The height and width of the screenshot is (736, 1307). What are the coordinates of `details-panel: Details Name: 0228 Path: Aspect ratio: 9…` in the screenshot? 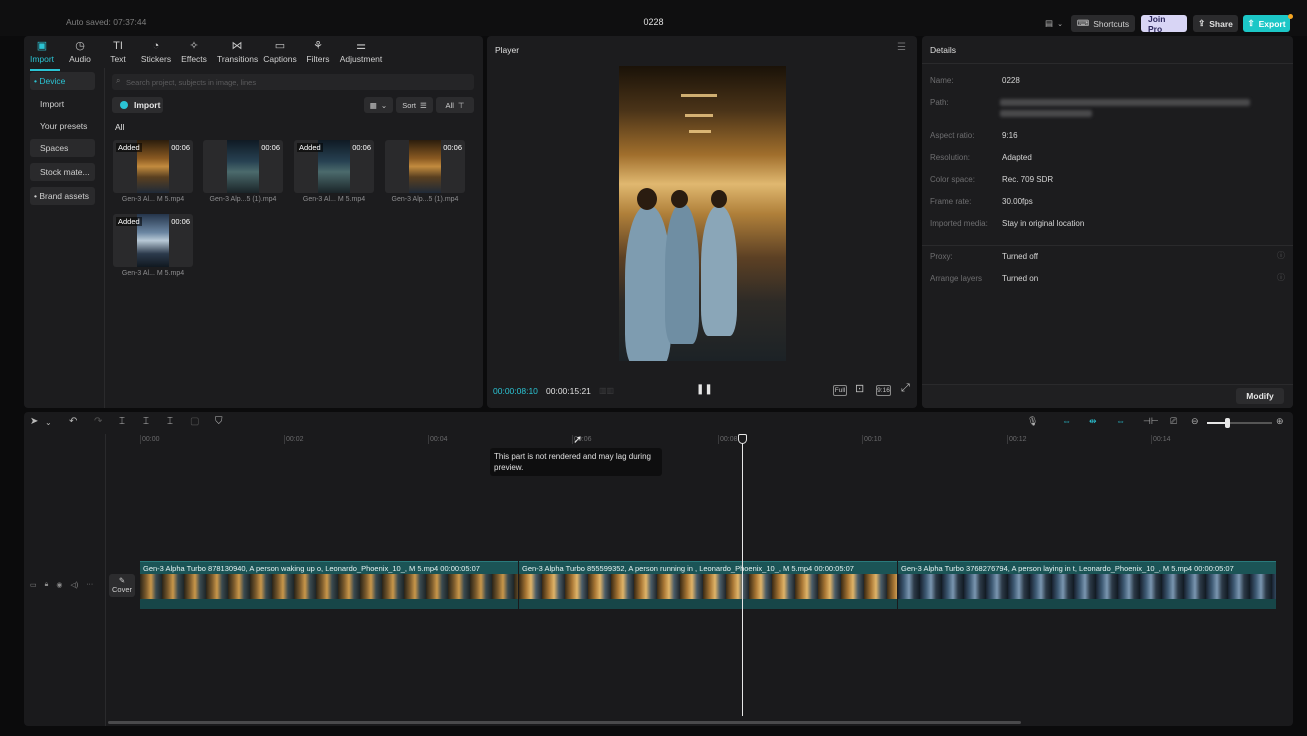 It's located at (1107, 222).